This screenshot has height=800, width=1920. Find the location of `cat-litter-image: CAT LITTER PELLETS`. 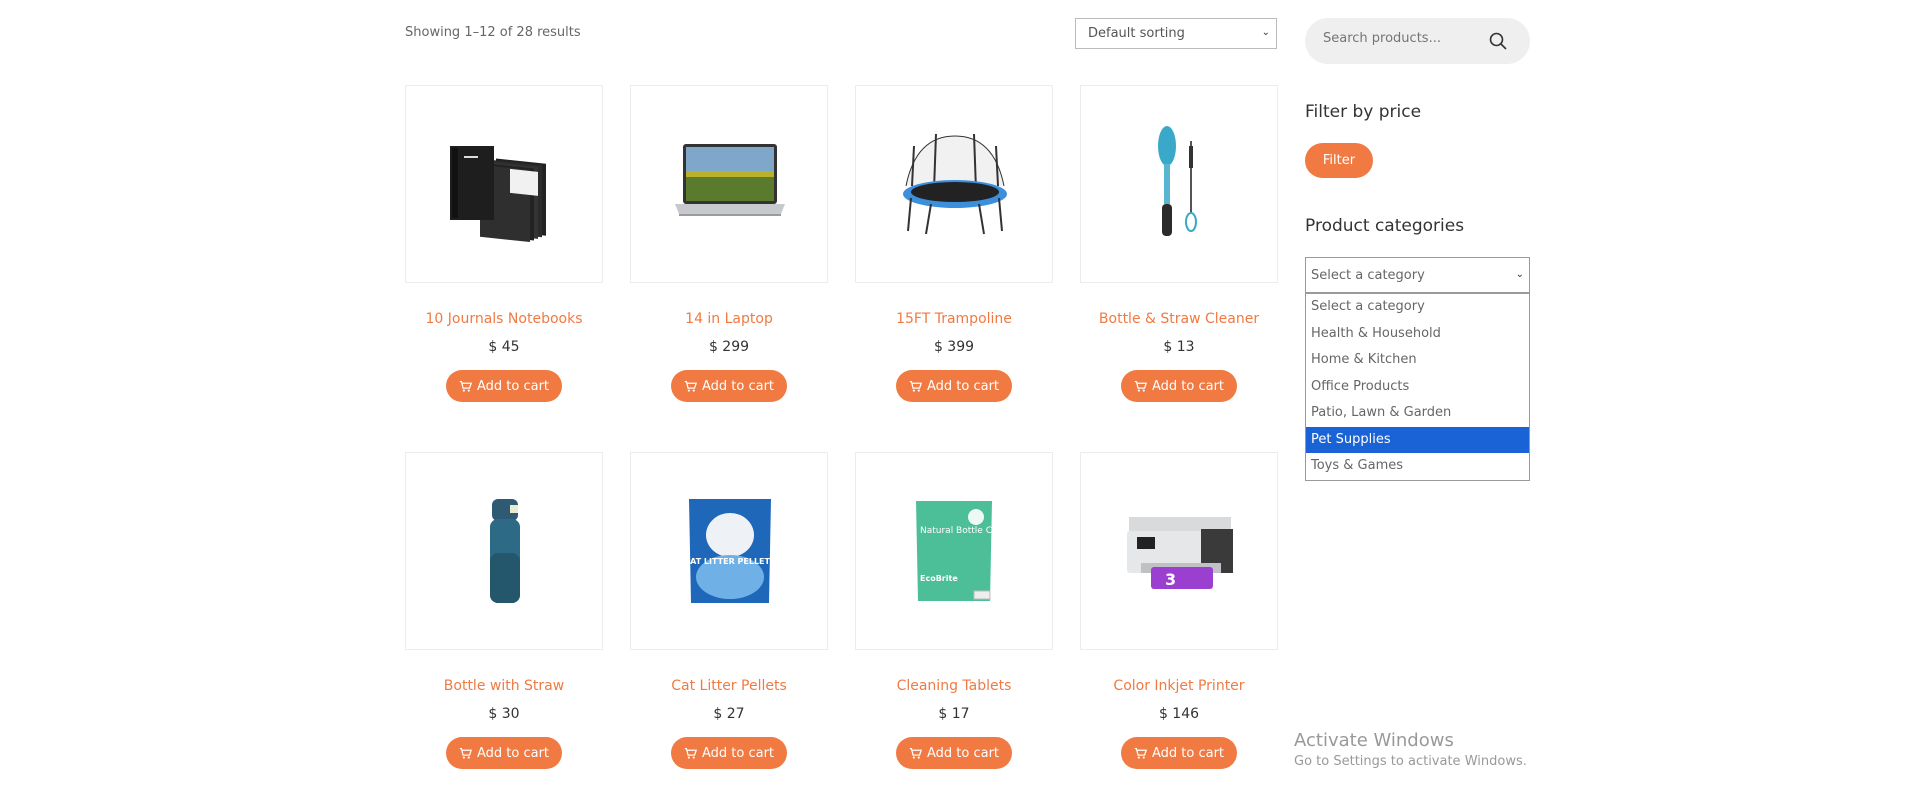

cat-litter-image: CAT LITTER PELLETS is located at coordinates (730, 551).